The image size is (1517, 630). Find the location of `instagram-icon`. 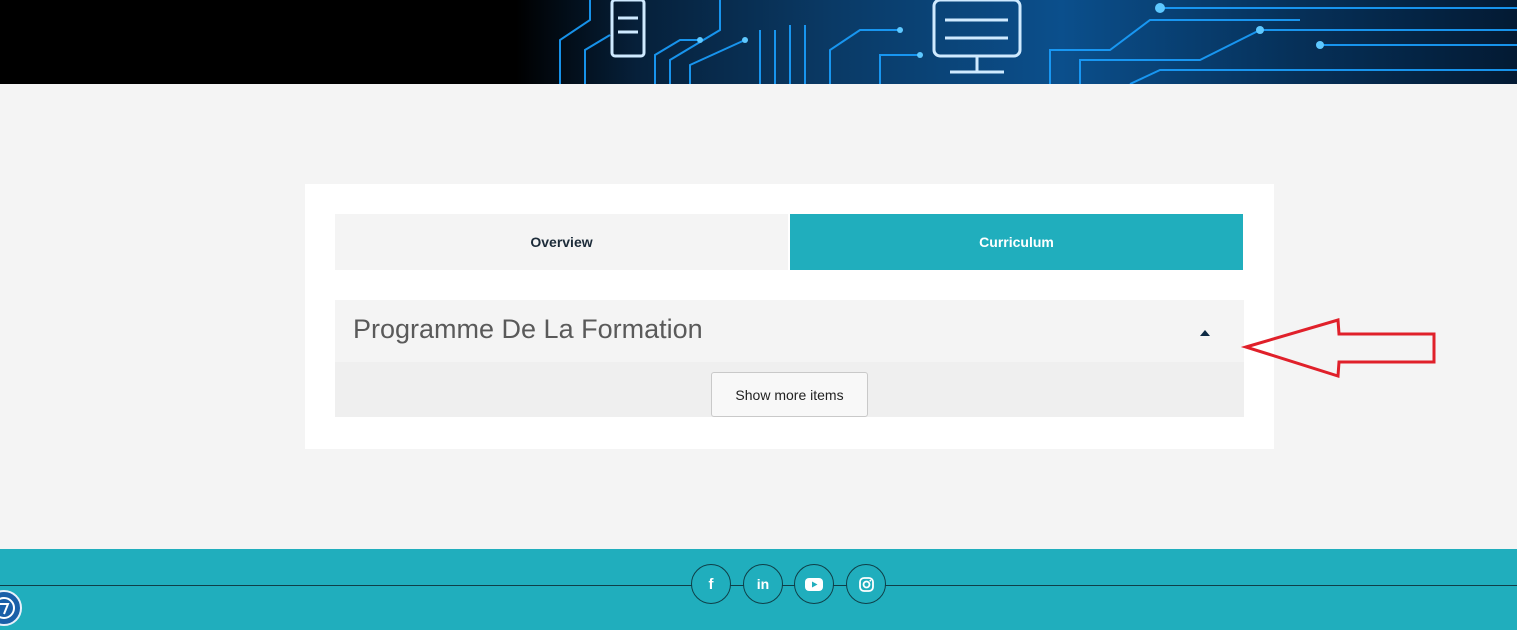

instagram-icon is located at coordinates (866, 584).